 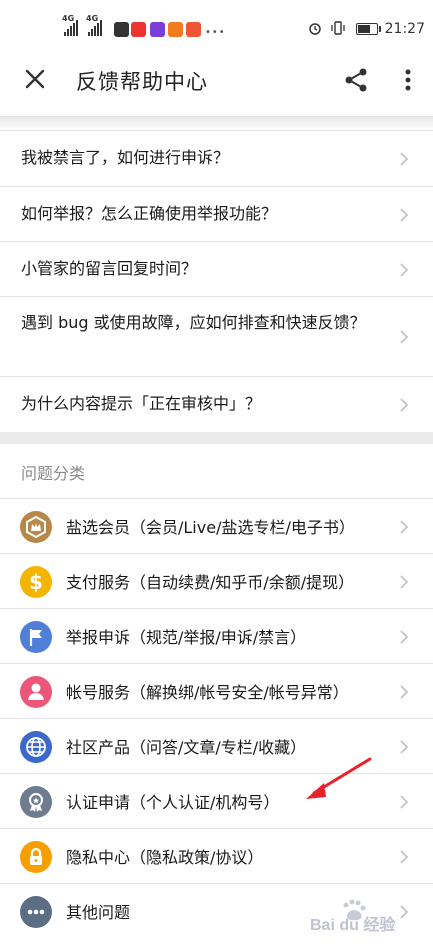 What do you see at coordinates (186, 637) in the screenshot?
I see `category-label: 举报申诉（规范/举报/申诉/禁言）` at bounding box center [186, 637].